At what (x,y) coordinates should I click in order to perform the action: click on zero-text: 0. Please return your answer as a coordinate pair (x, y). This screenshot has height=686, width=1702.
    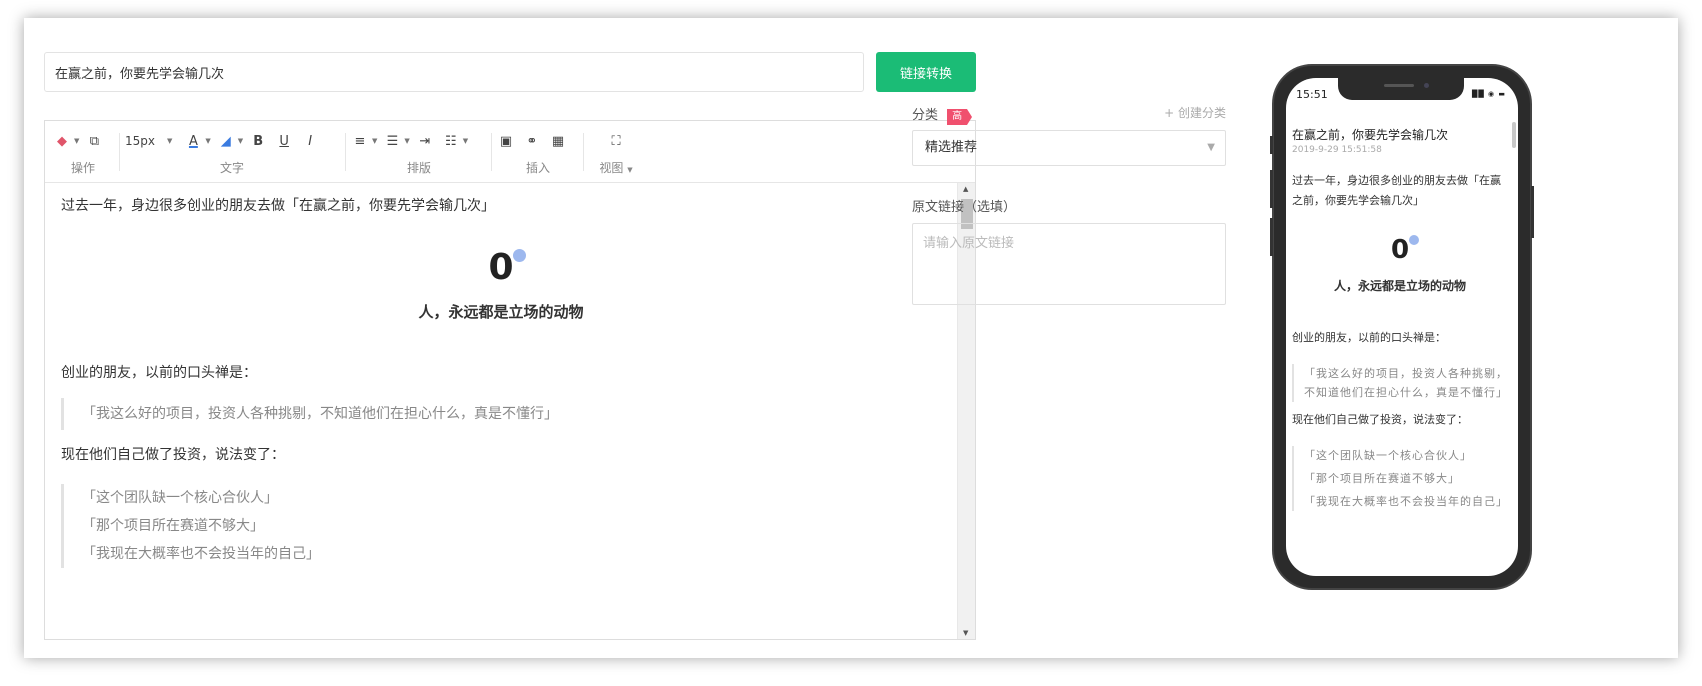
    Looking at the image, I should click on (501, 267).